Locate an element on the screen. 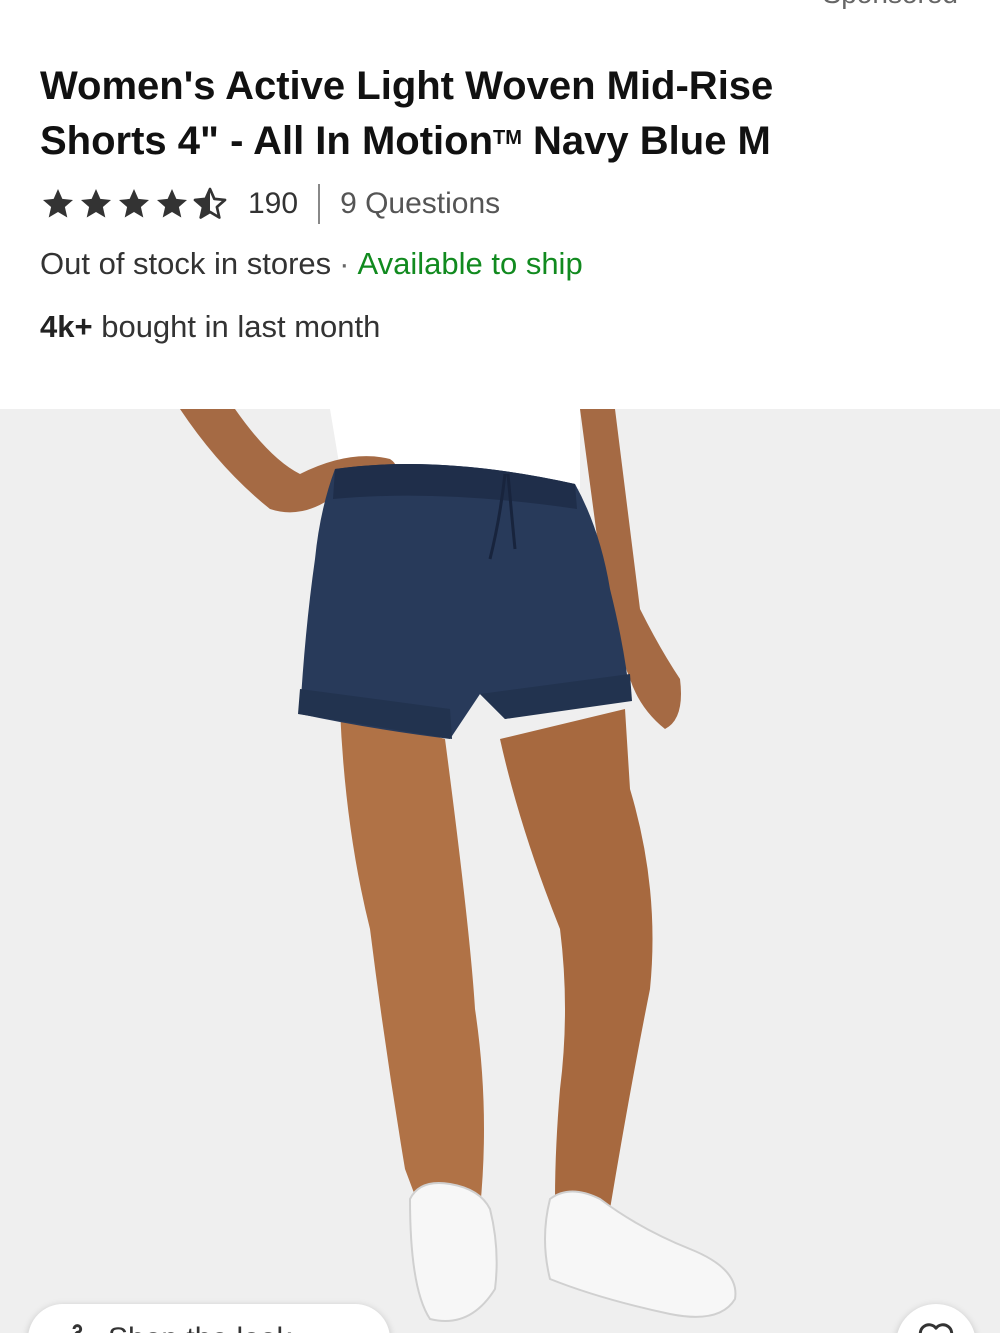 This screenshot has width=1000, height=1333. bought-count: 4k+ is located at coordinates (66, 326).